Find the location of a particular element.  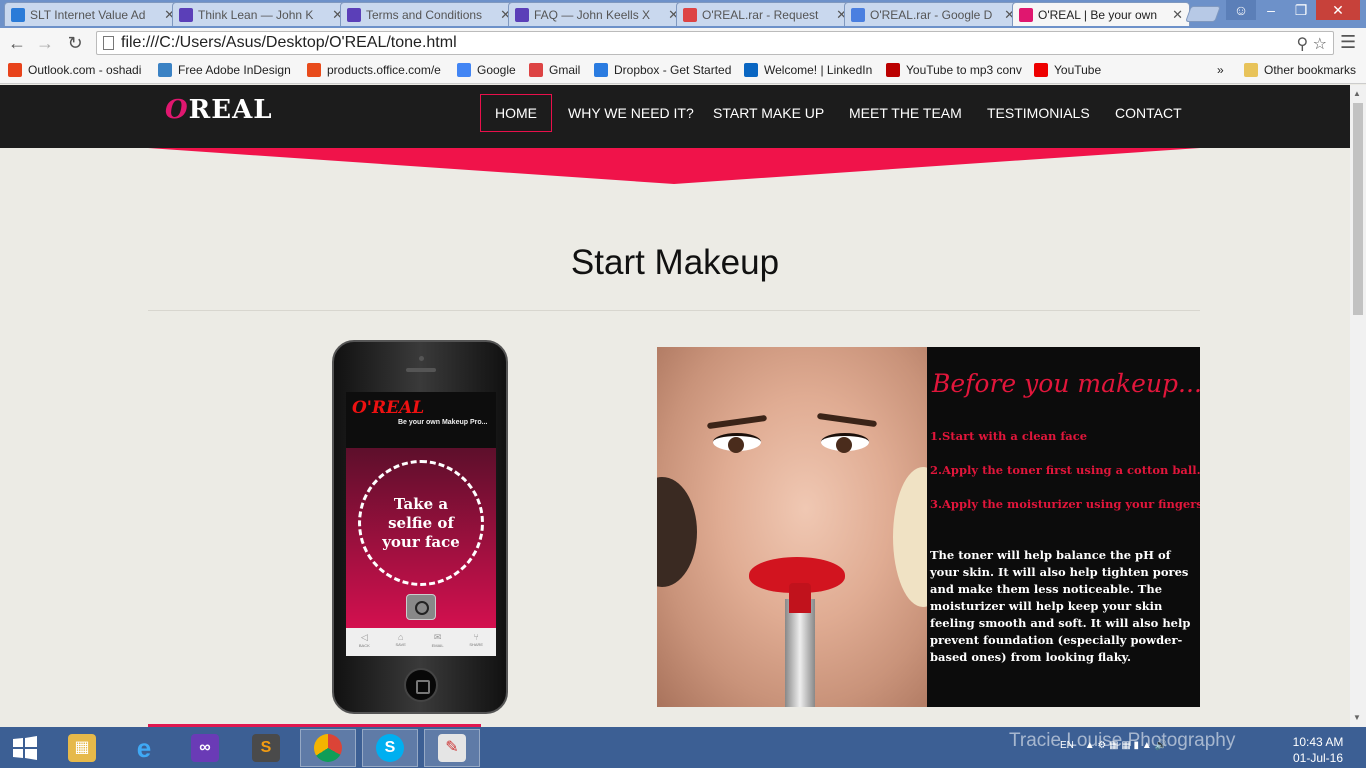

taskbar-clock: 10:43 AM 01-Jul-16 is located at coordinates (1318, 750).